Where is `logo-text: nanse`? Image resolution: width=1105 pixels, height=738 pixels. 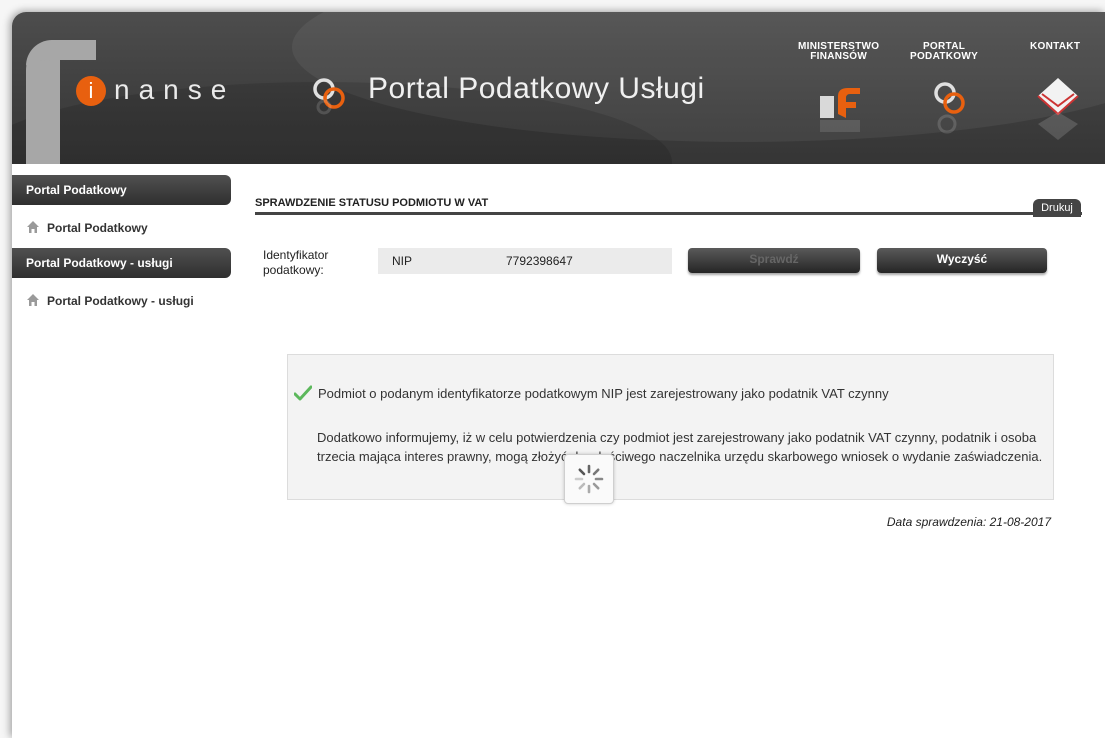
logo-text: nanse is located at coordinates (174, 90).